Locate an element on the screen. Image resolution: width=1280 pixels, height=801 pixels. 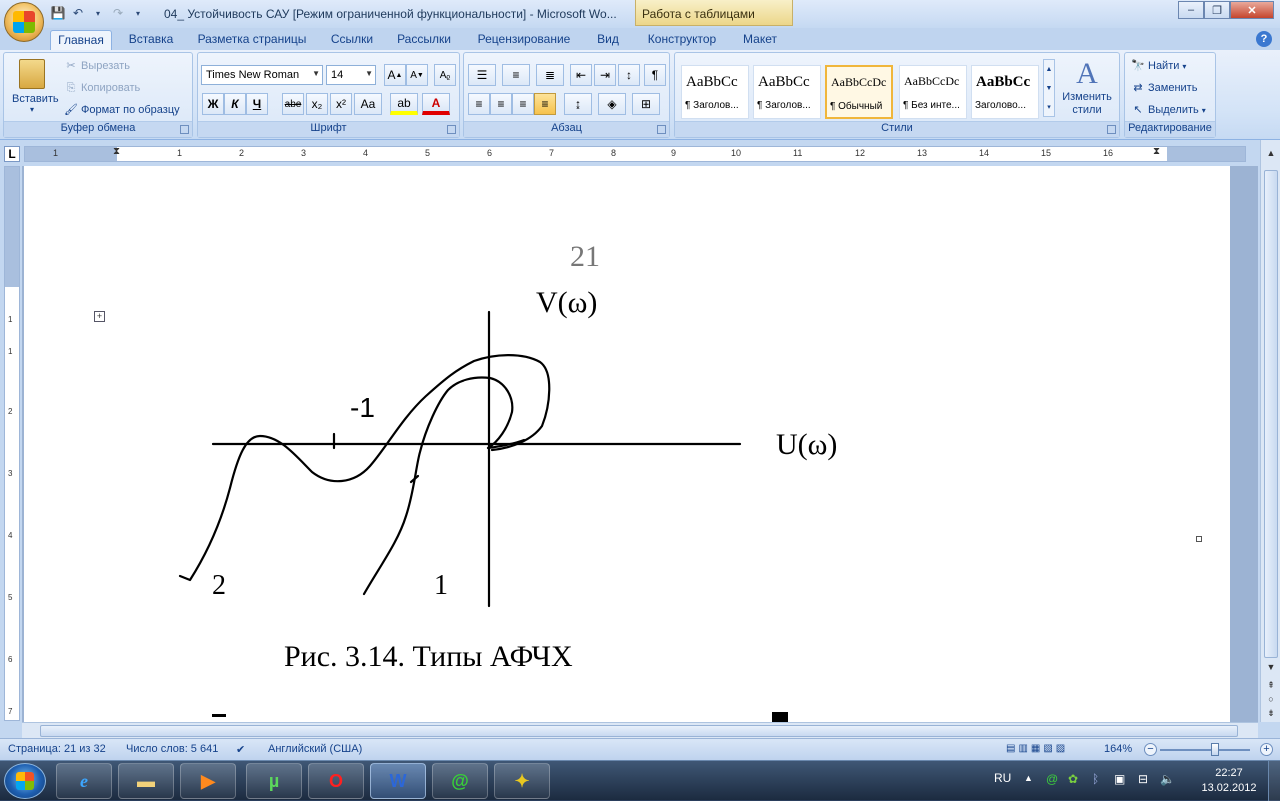
tab-page-layout: Разметка страницы is located at coordinates (252, 40).